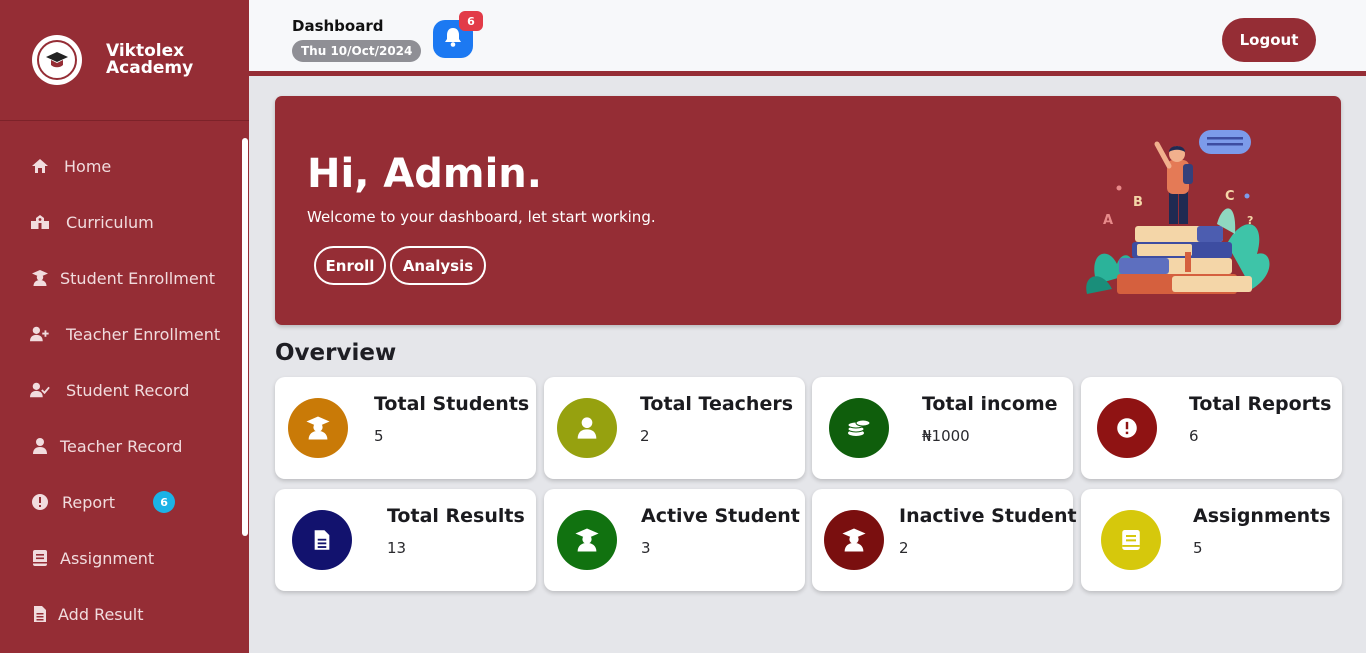 This screenshot has height=653, width=1366. What do you see at coordinates (456, 516) in the screenshot?
I see `card-title: Total Results` at bounding box center [456, 516].